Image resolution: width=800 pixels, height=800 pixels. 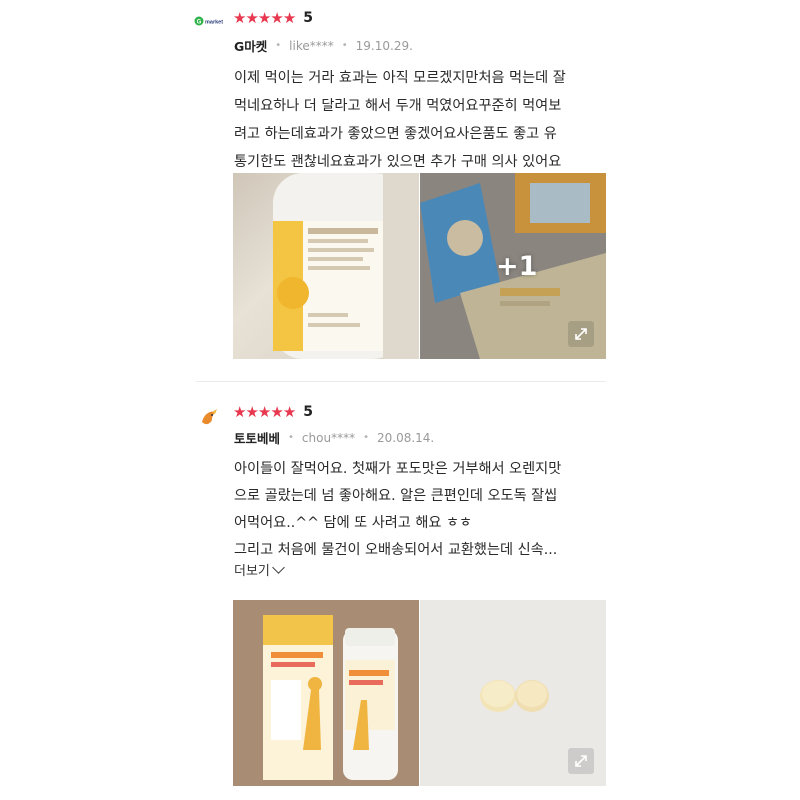 I want to click on expand-icon, so click(x=581, y=761).